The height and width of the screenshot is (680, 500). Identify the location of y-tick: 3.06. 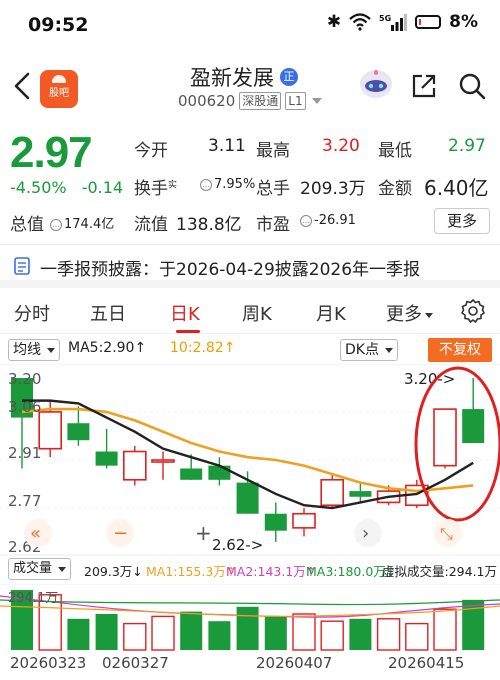
(24, 407).